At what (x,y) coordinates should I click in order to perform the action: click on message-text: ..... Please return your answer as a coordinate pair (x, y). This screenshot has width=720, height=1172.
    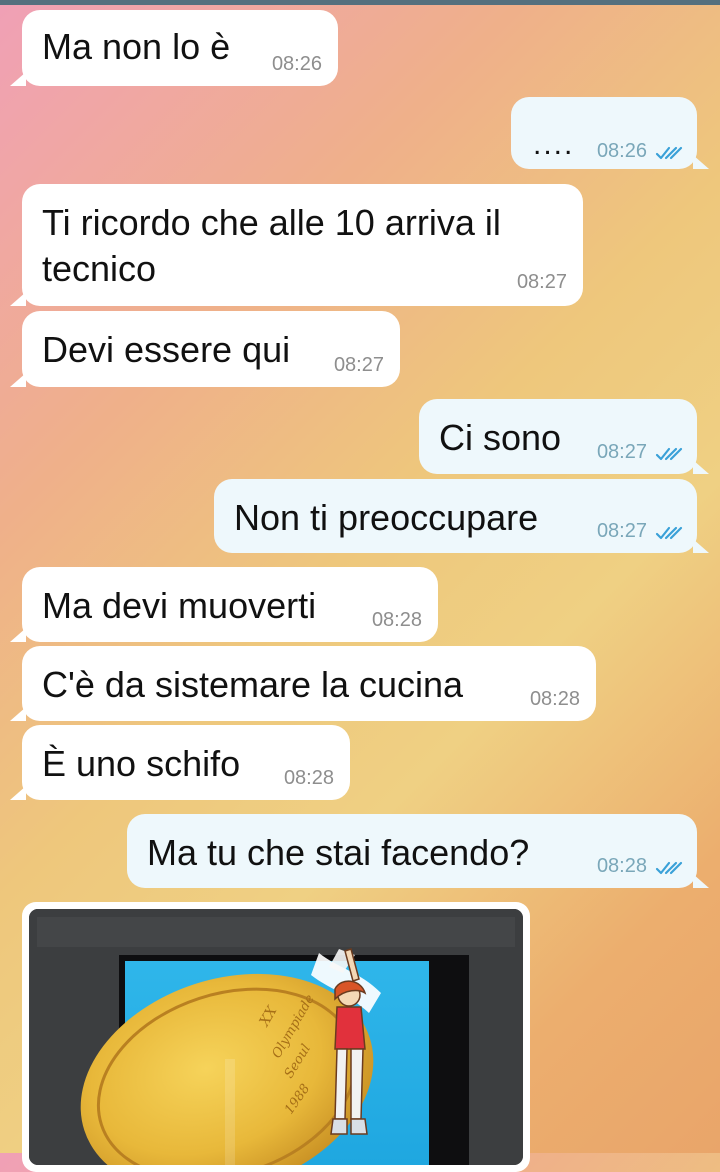
    Looking at the image, I should click on (554, 144).